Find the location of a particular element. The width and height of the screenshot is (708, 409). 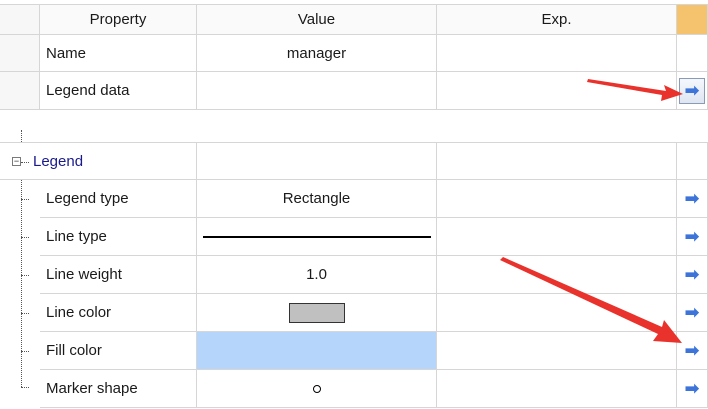

action-cell: ➡ is located at coordinates (692, 91).